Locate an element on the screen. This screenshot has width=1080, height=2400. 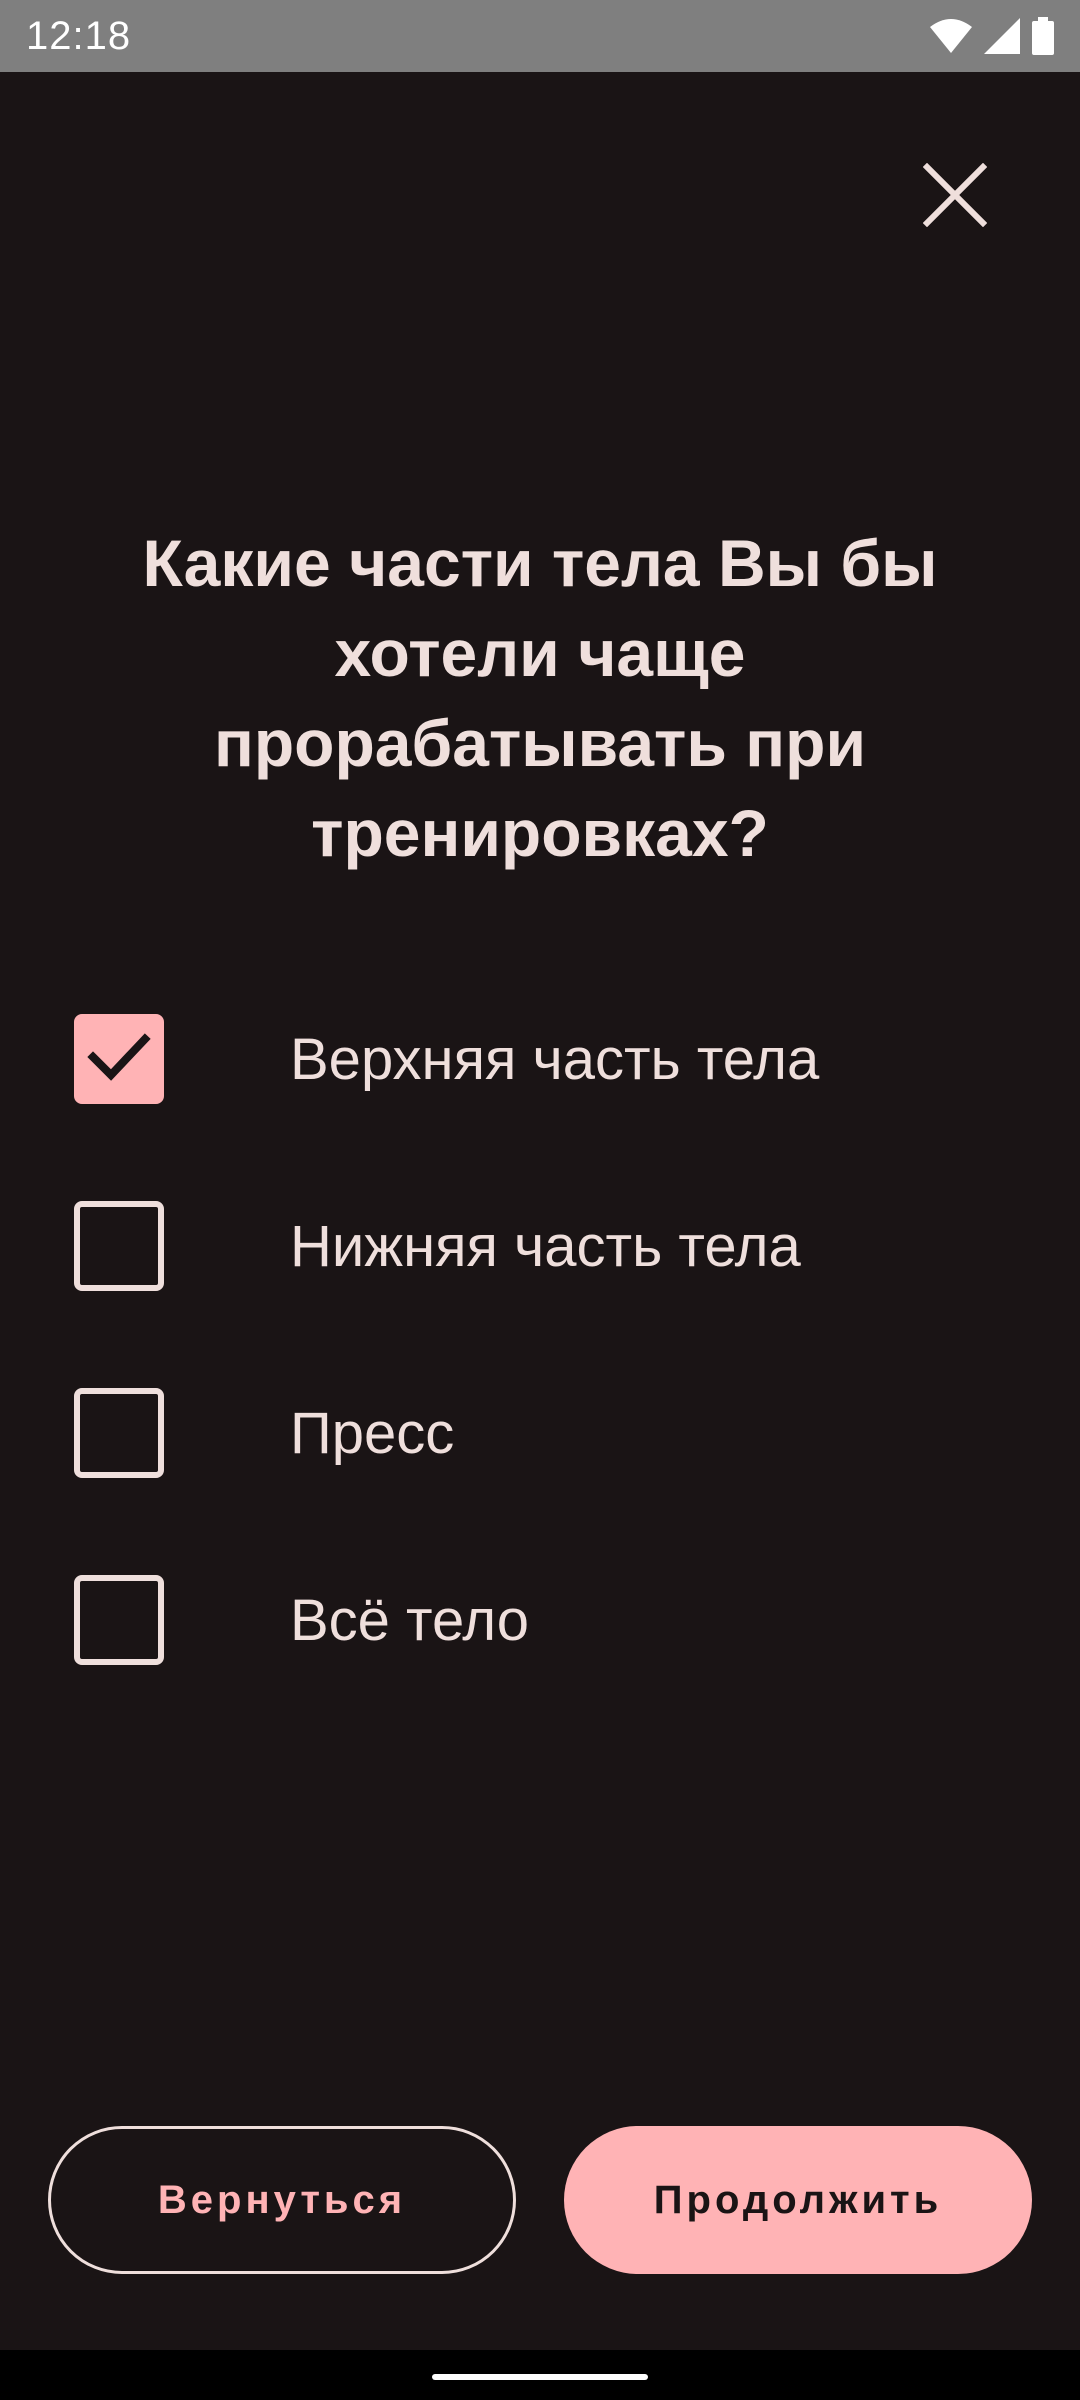
checkbox-upper-body is located at coordinates (119, 1059).